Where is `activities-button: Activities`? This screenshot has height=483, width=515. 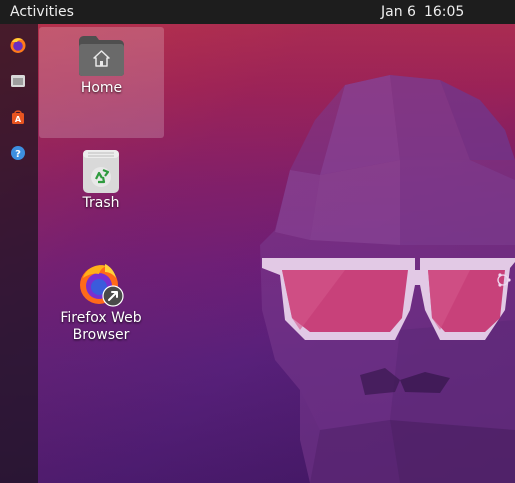 activities-button: Activities is located at coordinates (42, 12).